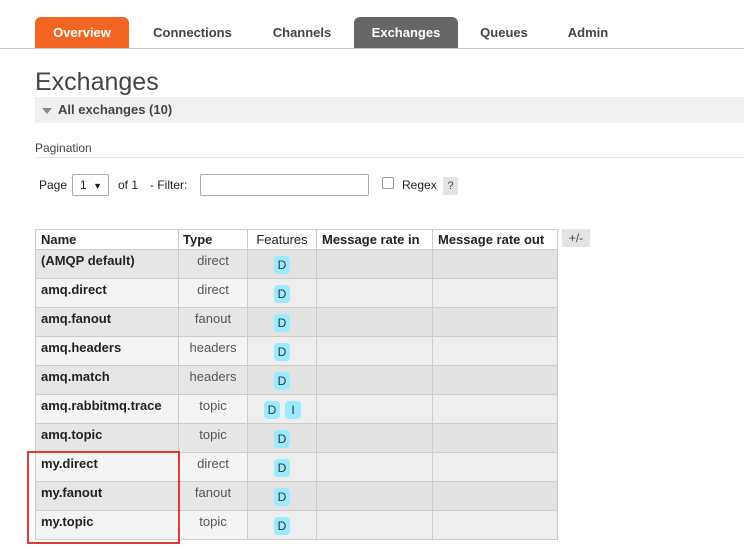  I want to click on regex-checkbox, so click(388, 183).